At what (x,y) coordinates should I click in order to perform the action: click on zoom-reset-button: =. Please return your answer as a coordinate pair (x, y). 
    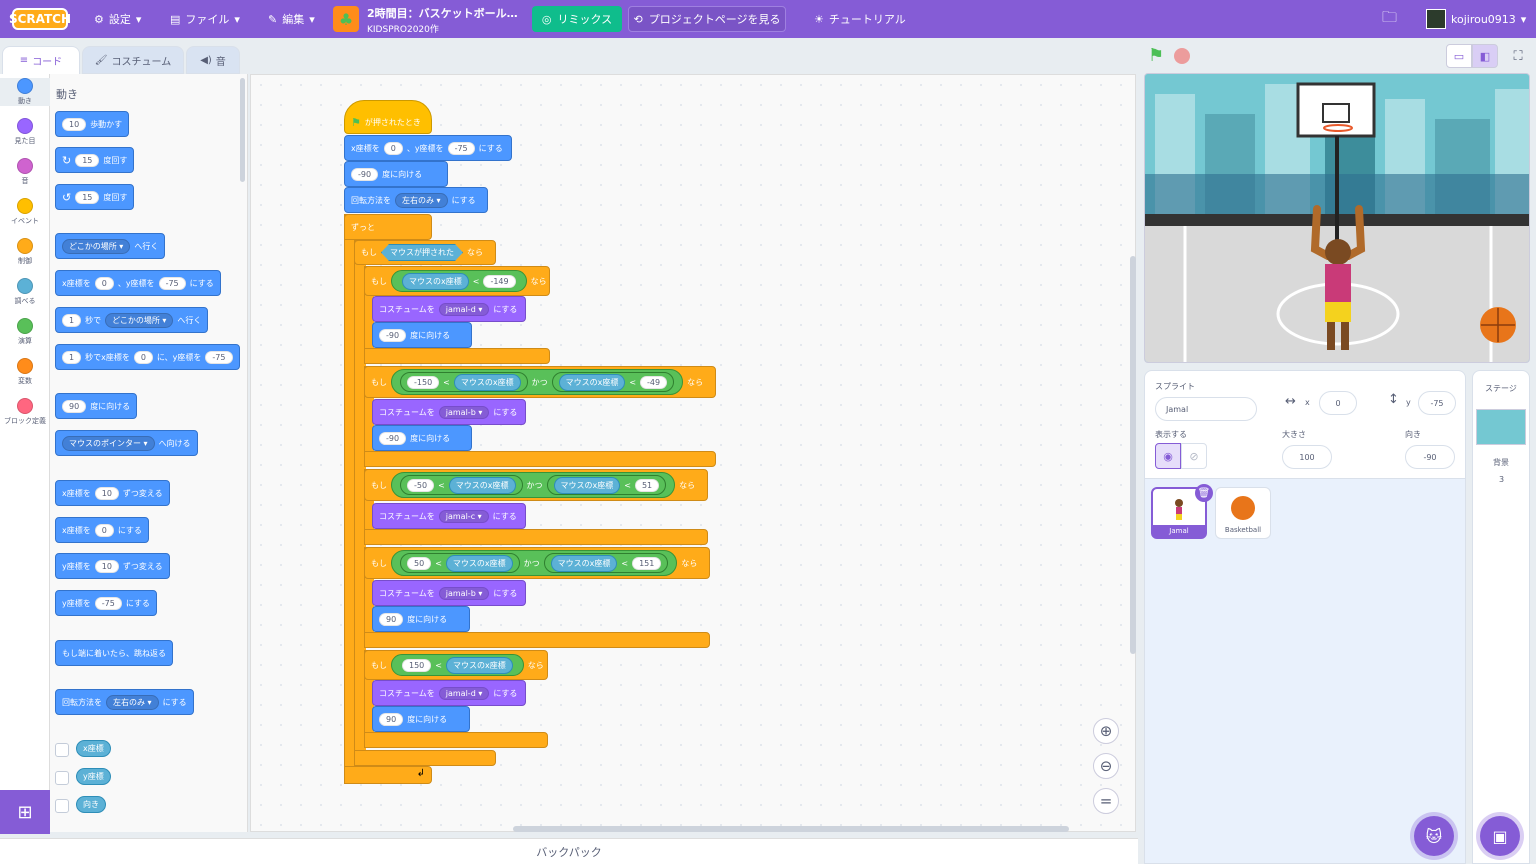
    Looking at the image, I should click on (1106, 801).